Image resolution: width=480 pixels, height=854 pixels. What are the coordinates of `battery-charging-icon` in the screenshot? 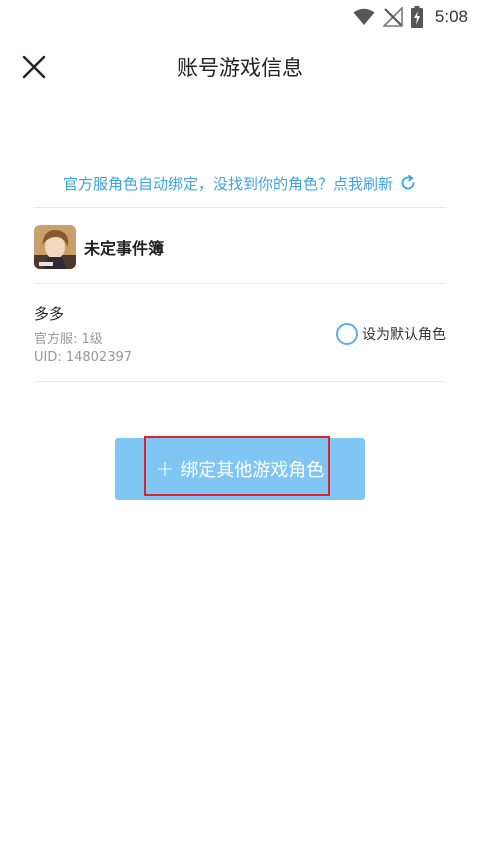 It's located at (416, 17).